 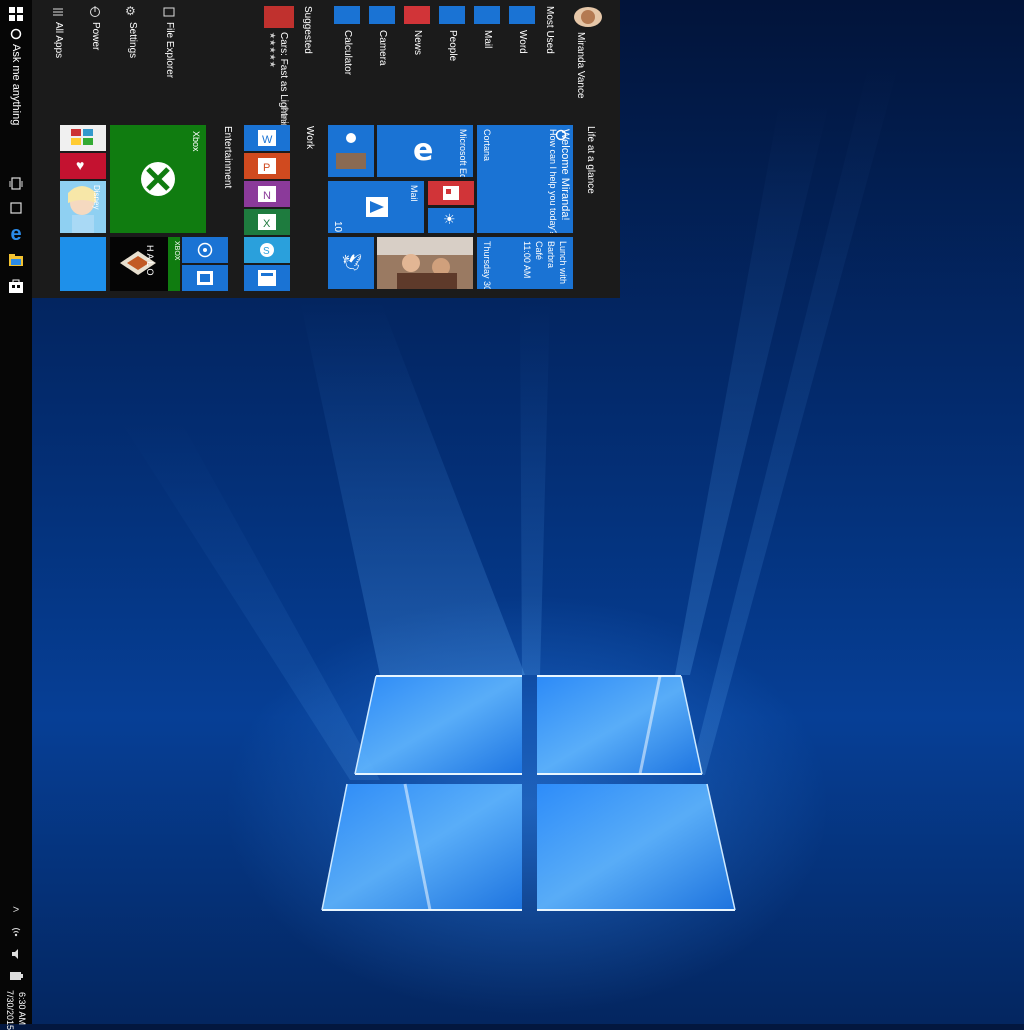 What do you see at coordinates (351, 151) in the screenshot?
I see `people-tile` at bounding box center [351, 151].